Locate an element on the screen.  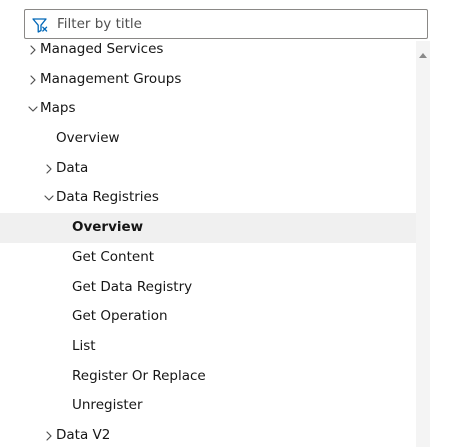
tree-item-label: Register Or Replace is located at coordinates (139, 375).